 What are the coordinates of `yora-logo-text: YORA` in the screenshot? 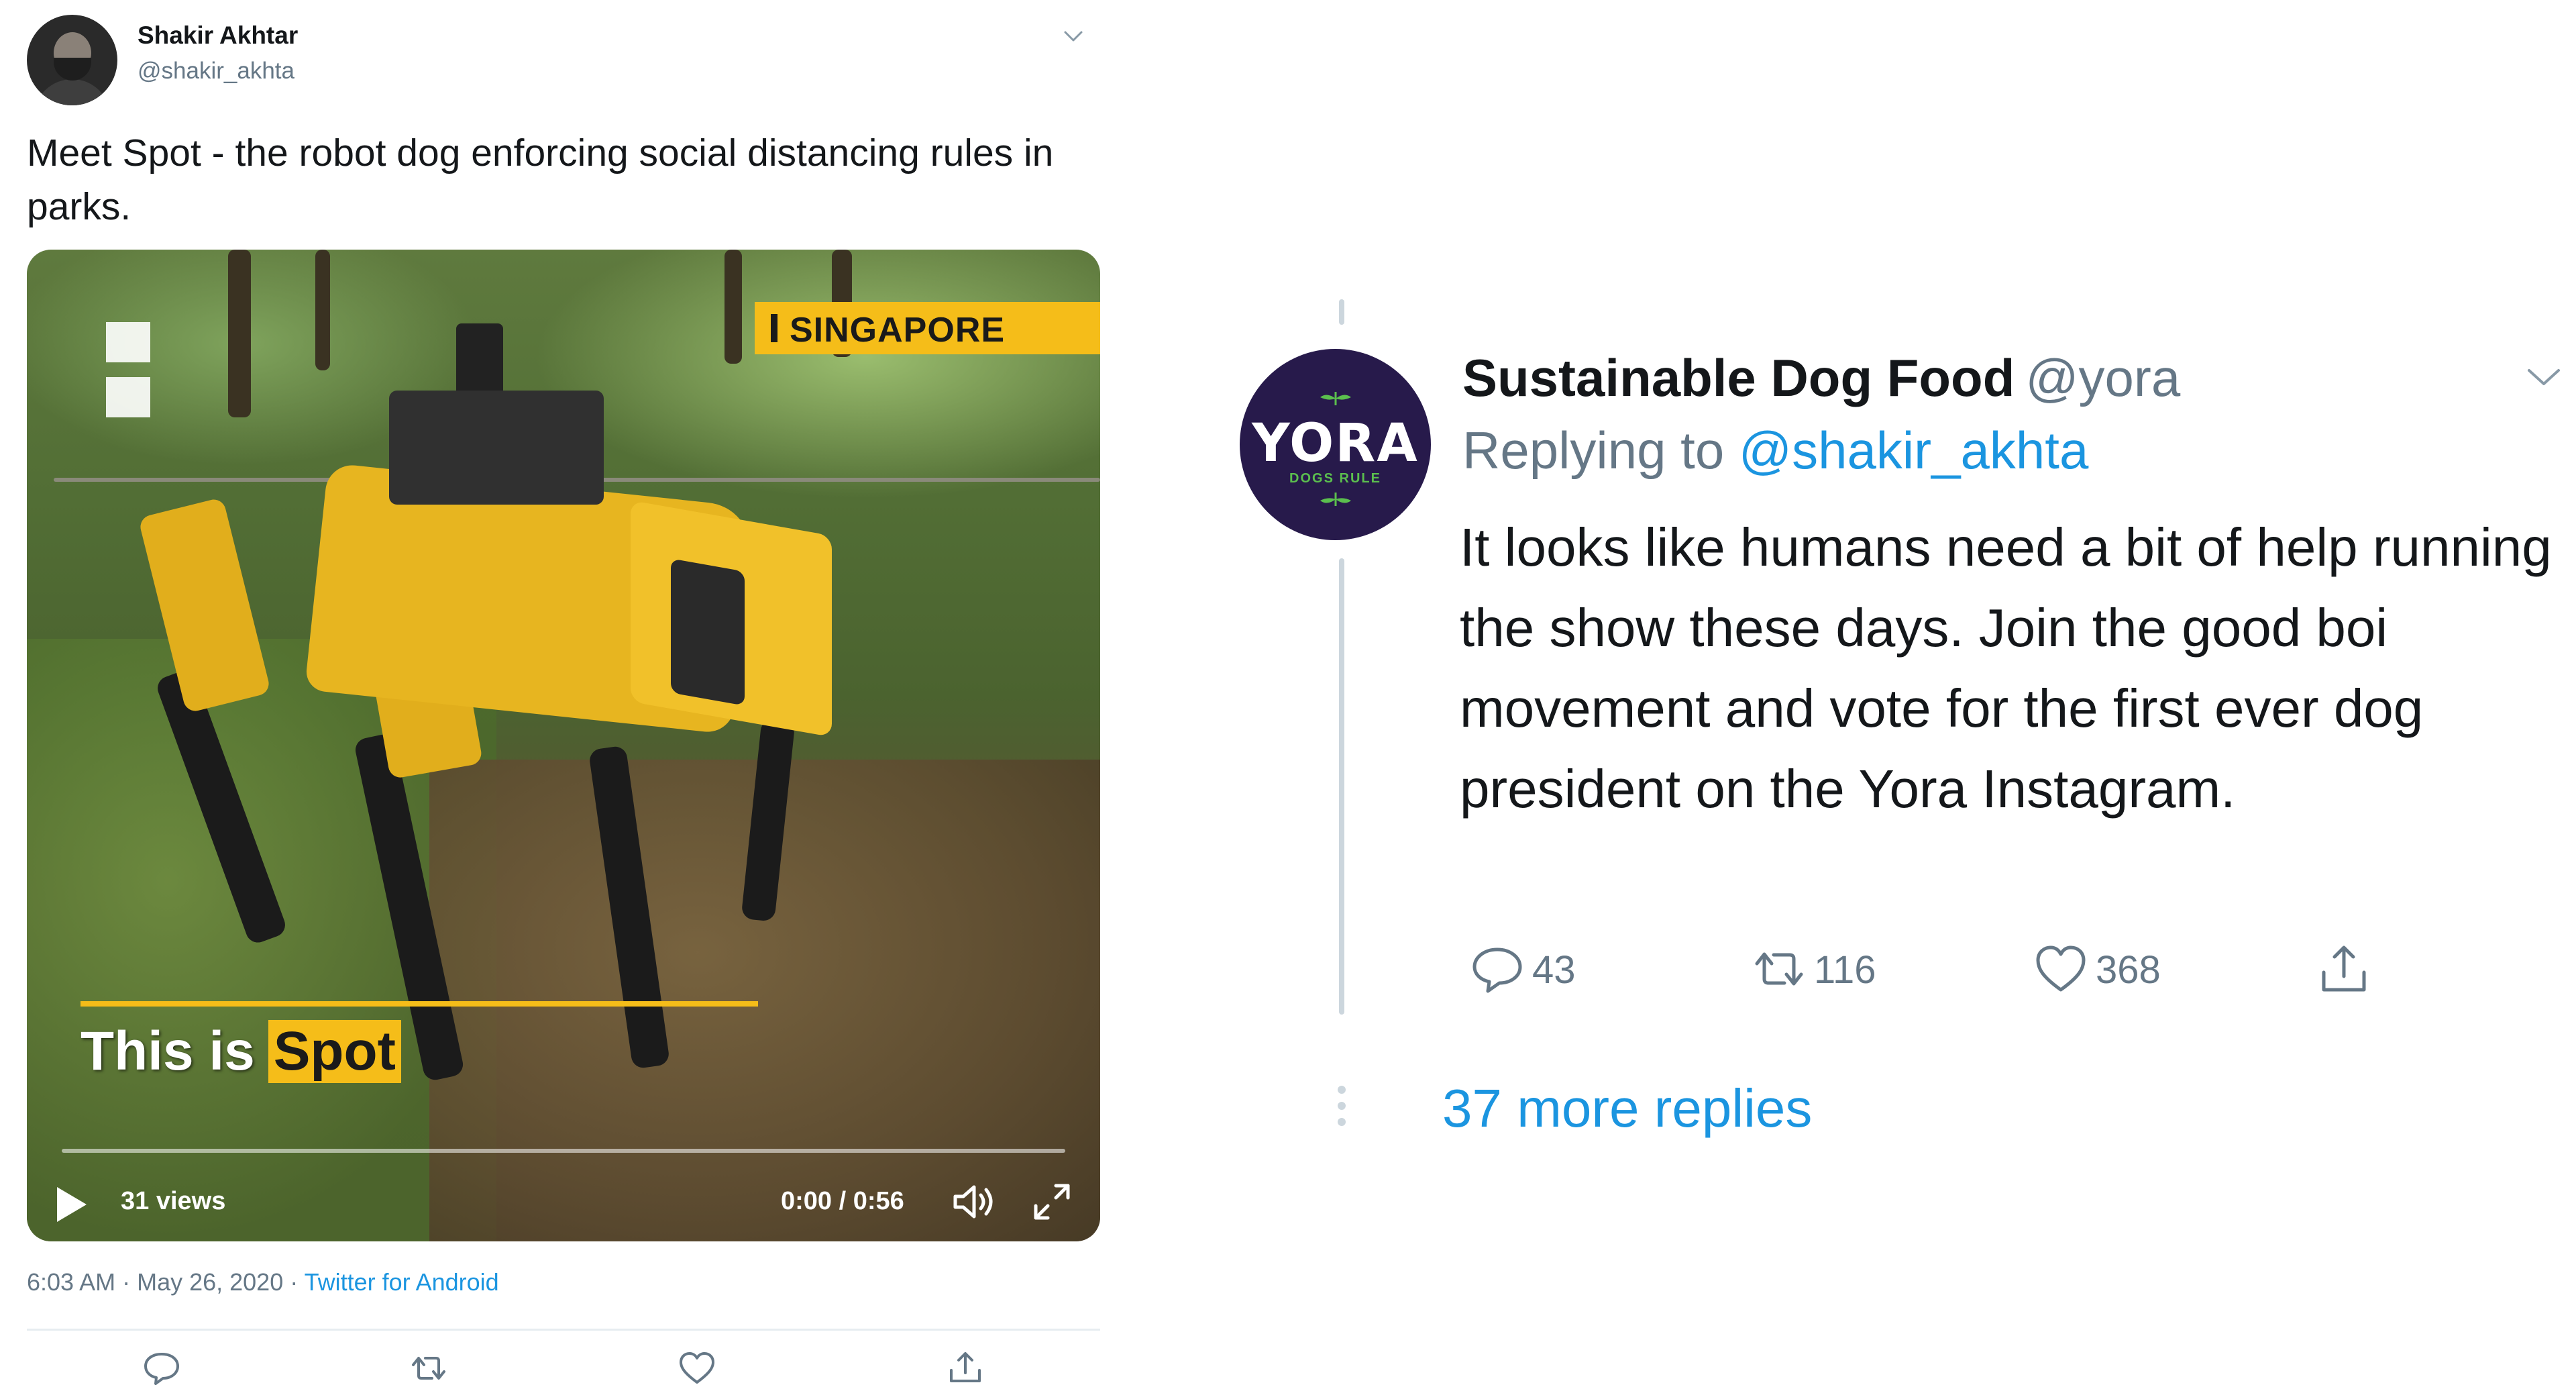 It's located at (1335, 443).